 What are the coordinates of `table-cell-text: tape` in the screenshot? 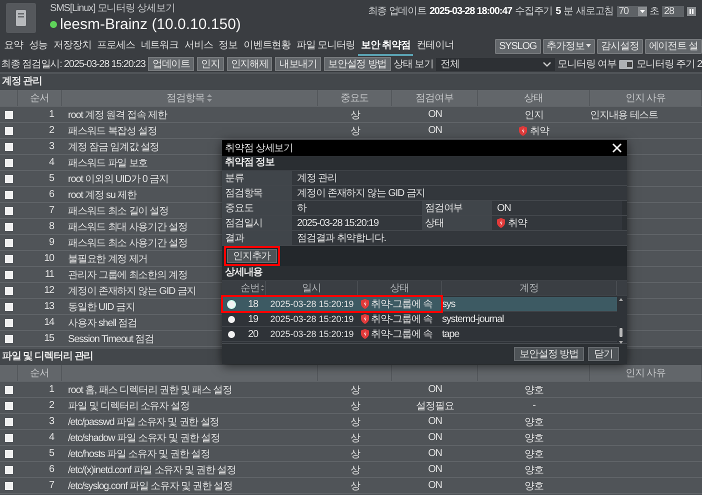 It's located at (451, 334).